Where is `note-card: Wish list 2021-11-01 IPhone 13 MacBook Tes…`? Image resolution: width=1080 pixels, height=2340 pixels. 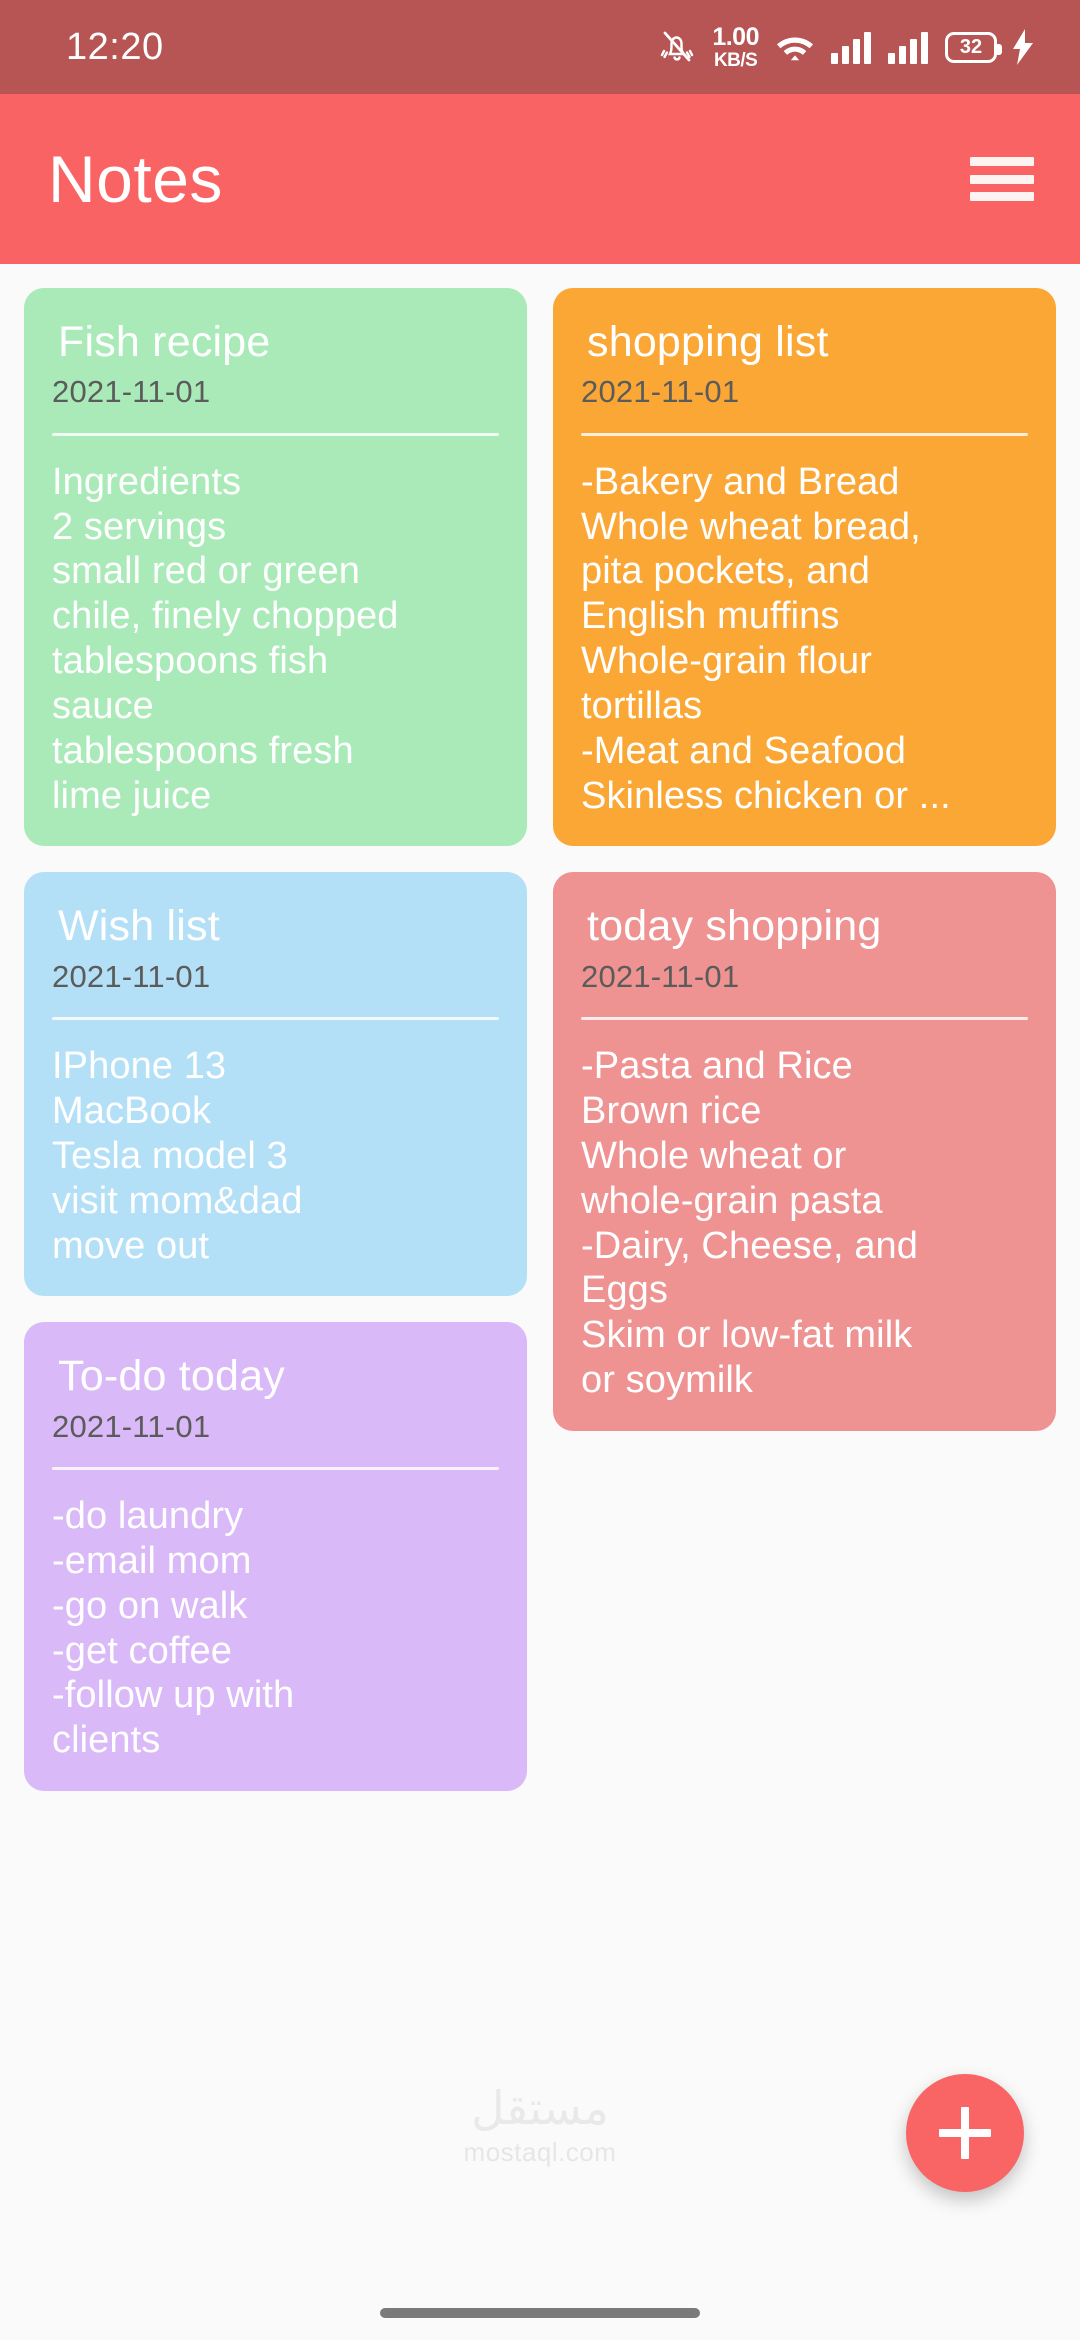 note-card: Wish list 2021-11-01 IPhone 13 MacBook Tes… is located at coordinates (275, 1084).